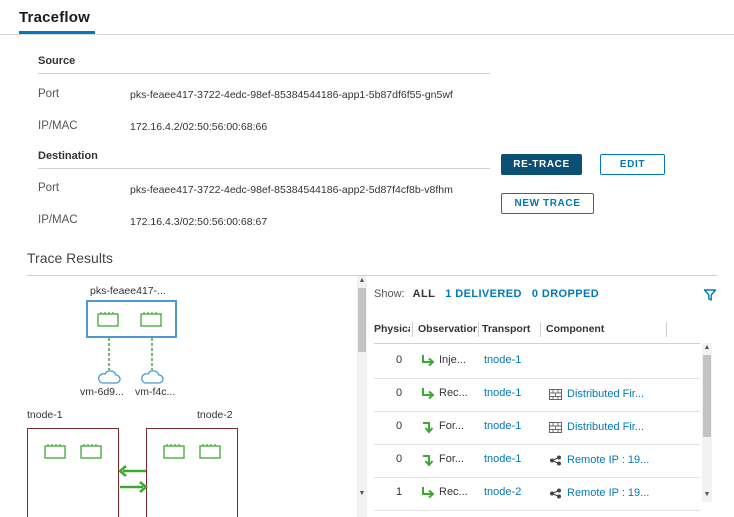 This screenshot has height=517, width=734. What do you see at coordinates (192, 472) in the screenshot?
I see `tnode-right-box` at bounding box center [192, 472].